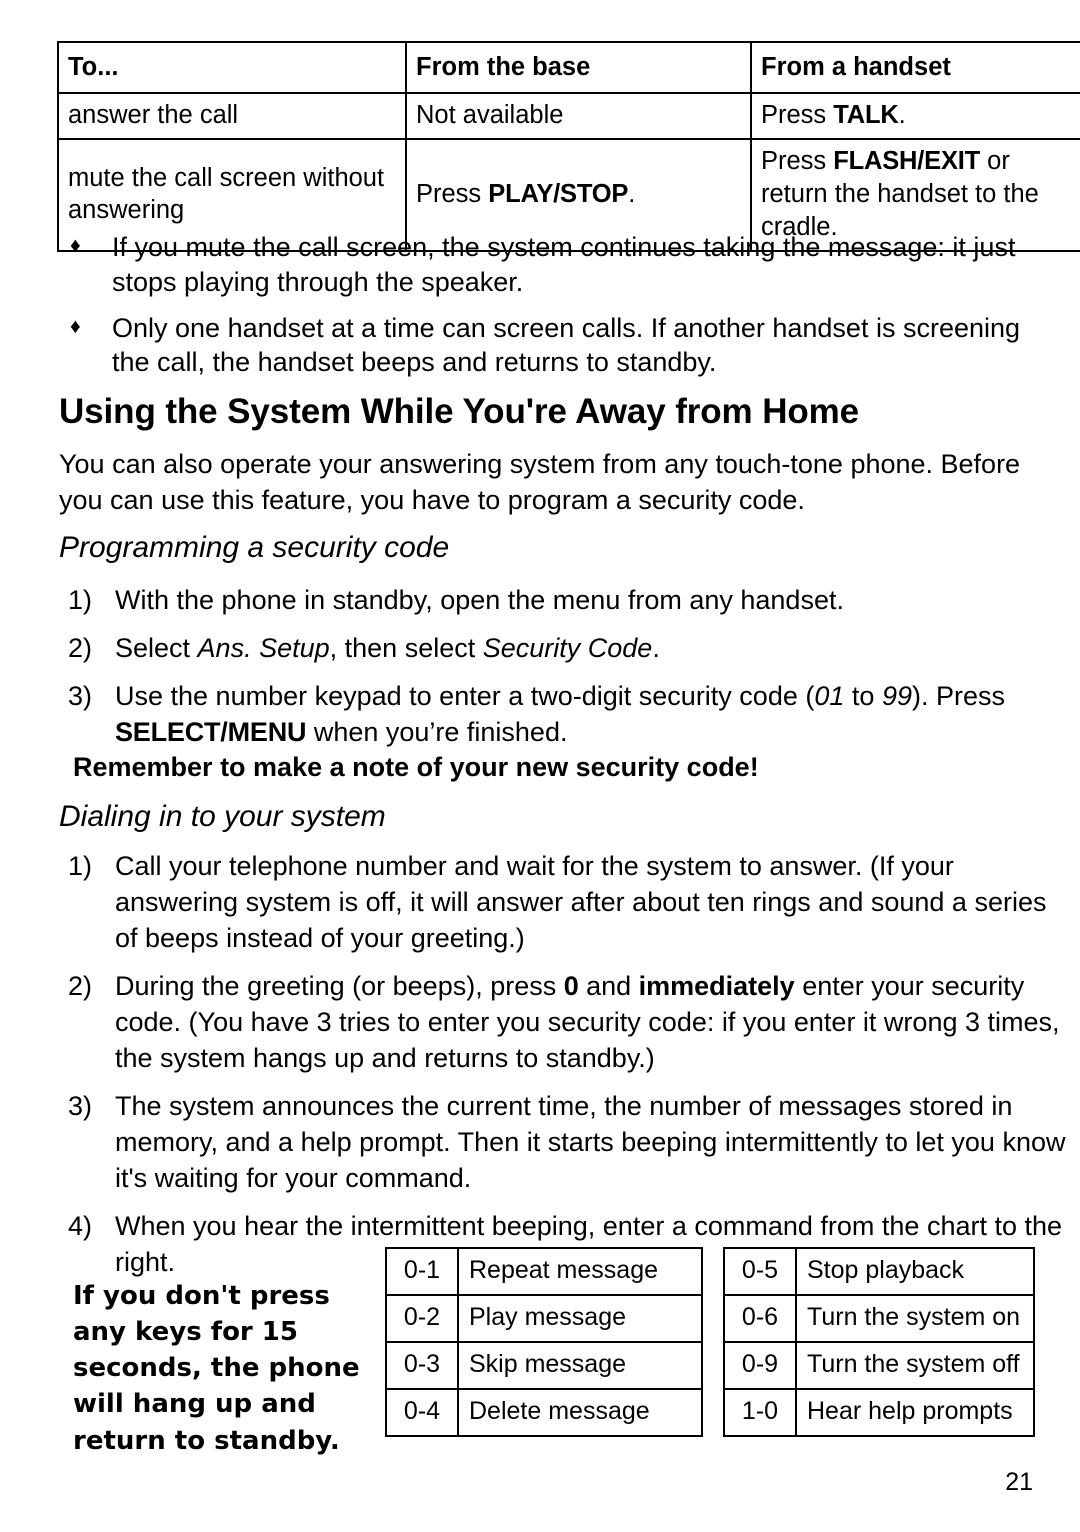 The height and width of the screenshot is (1532, 1080). What do you see at coordinates (580, 1365) in the screenshot?
I see `command-action: Skip message` at bounding box center [580, 1365].